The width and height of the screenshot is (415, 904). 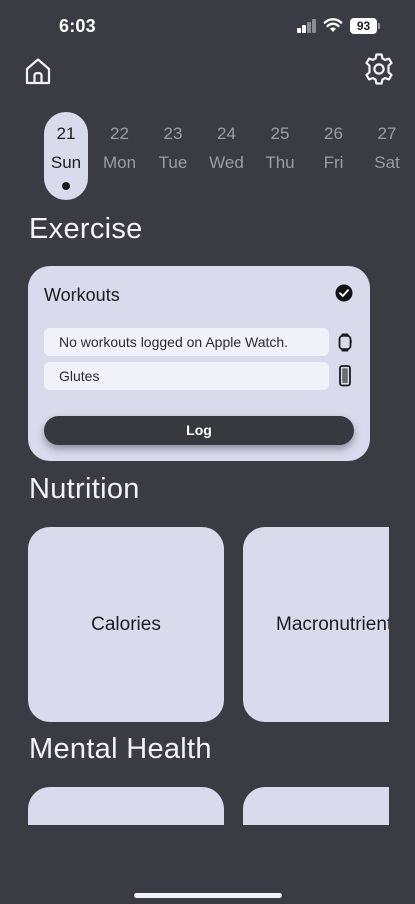 I want to click on battery-icon: 93, so click(x=365, y=26).